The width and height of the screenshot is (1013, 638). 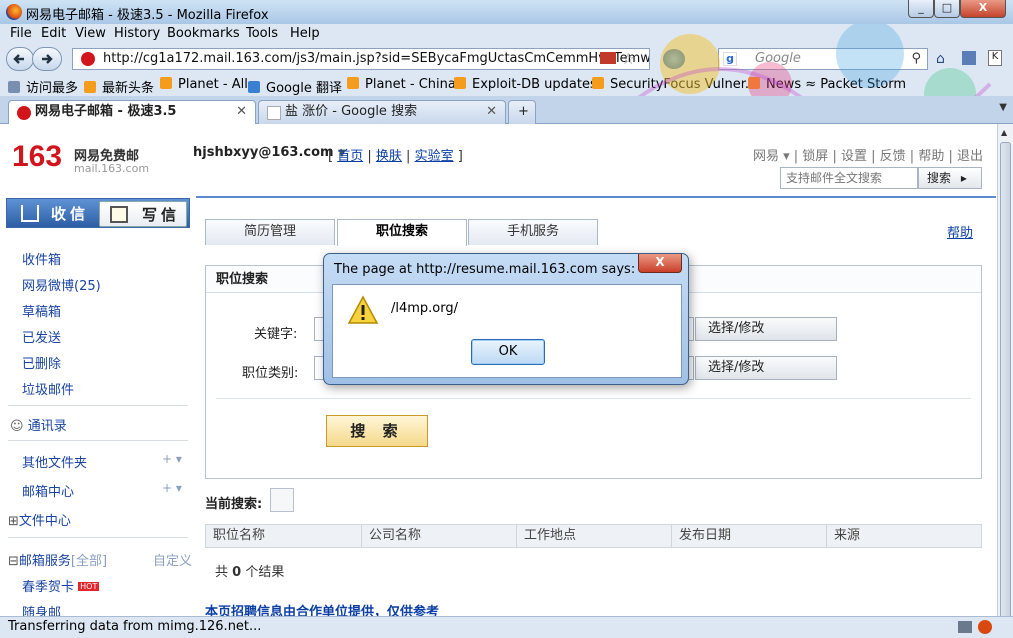 I want to click on new-tab-button: +, so click(x=522, y=112).